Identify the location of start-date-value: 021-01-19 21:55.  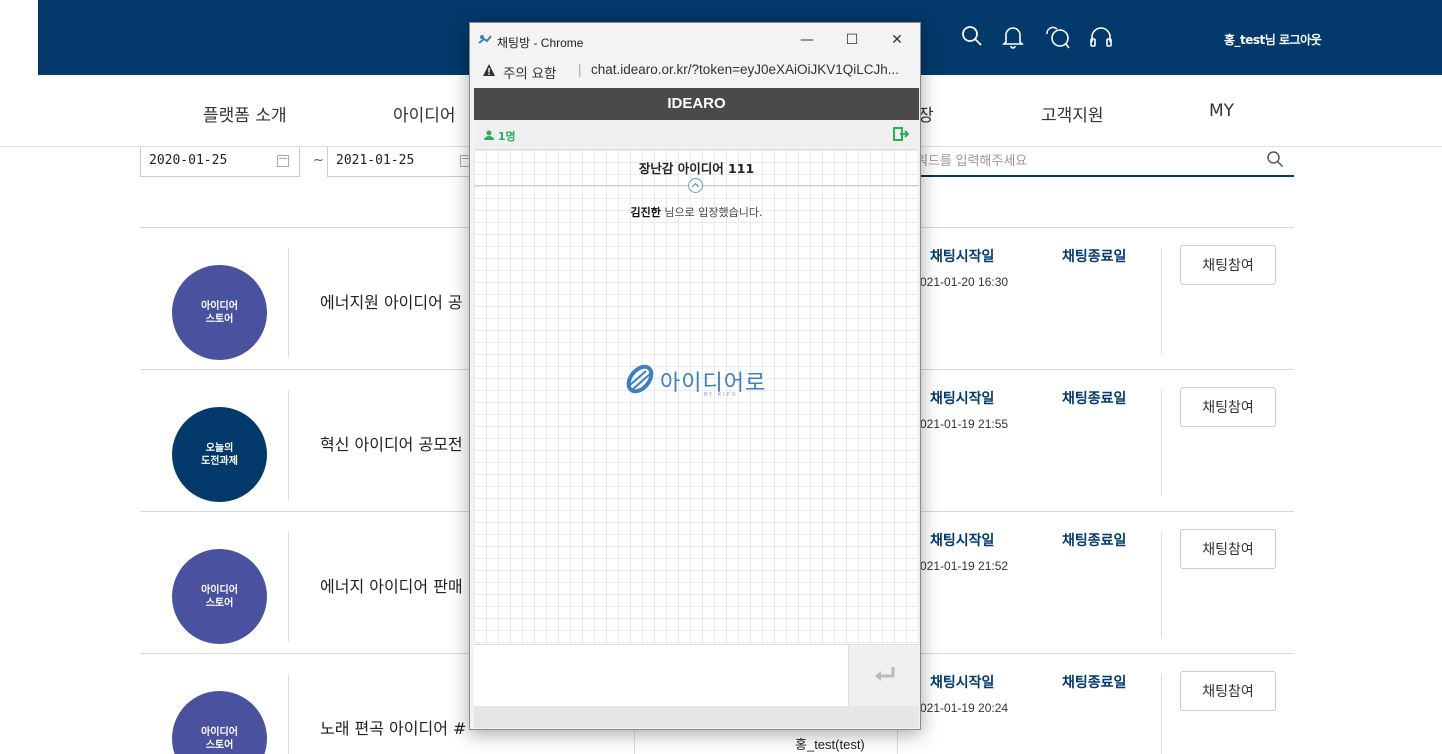
(964, 424).